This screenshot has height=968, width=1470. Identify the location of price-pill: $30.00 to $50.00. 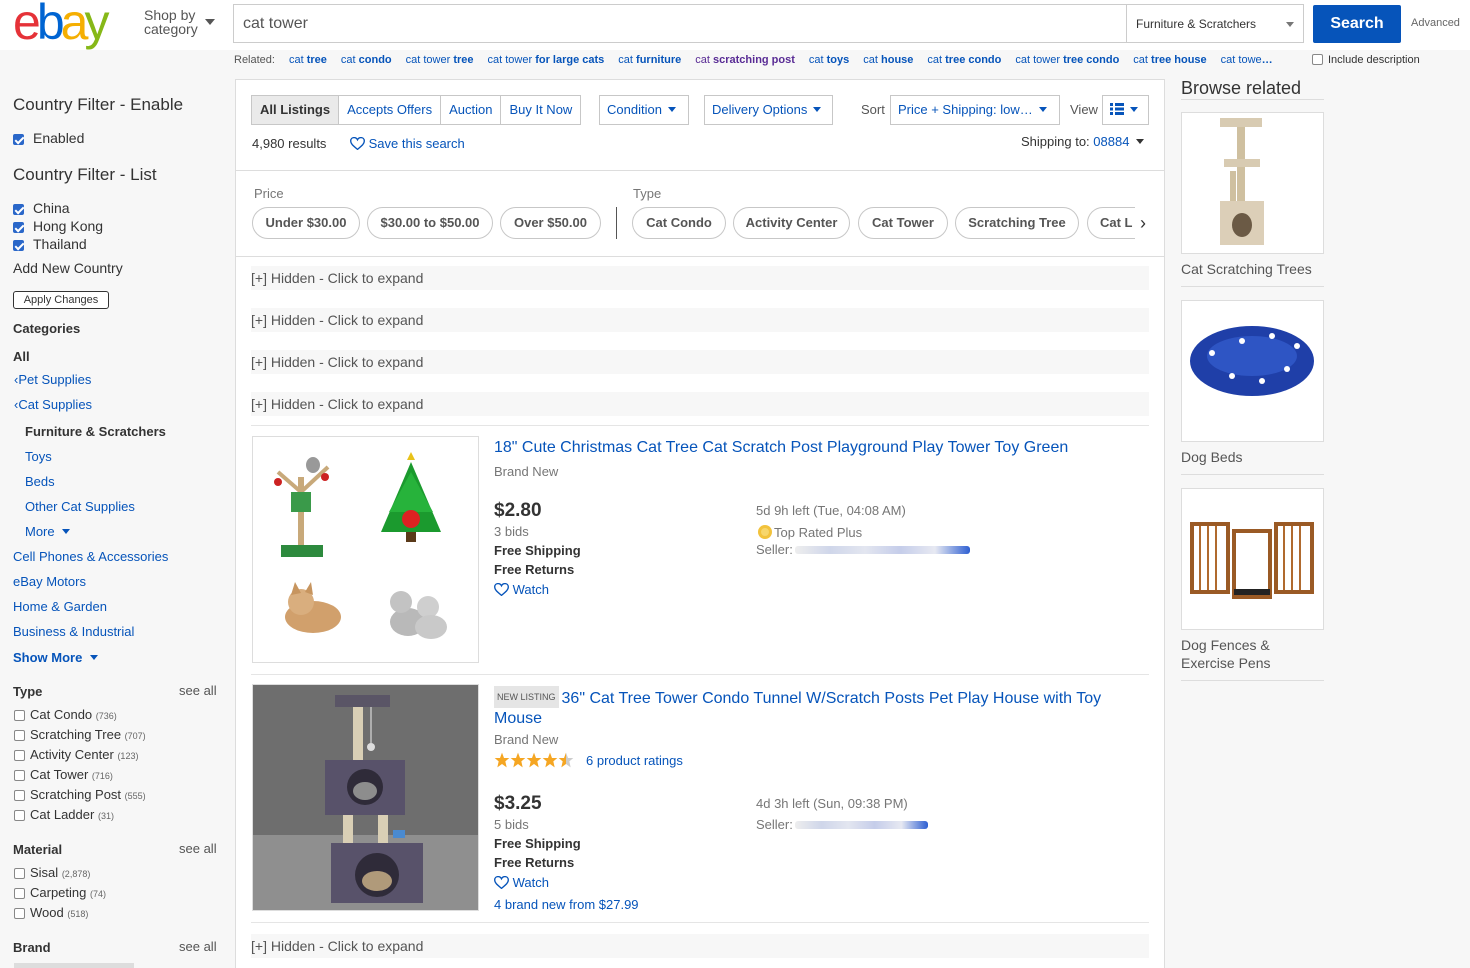
(430, 223).